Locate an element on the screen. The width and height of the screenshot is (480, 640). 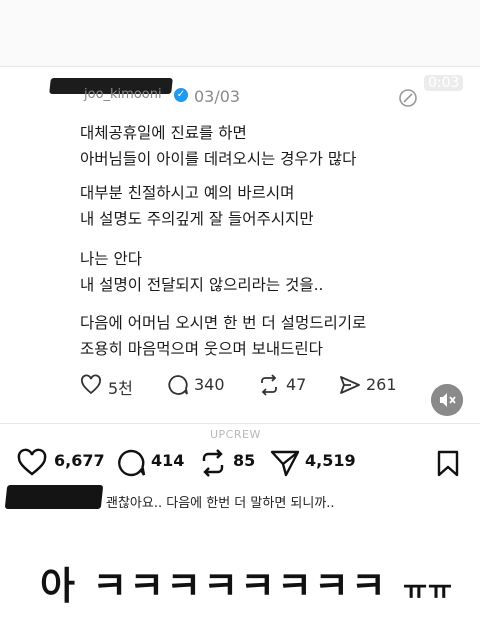
post-line-2: 아버님들이 아이를 데려오시는 경우가 많다 is located at coordinates (218, 159).